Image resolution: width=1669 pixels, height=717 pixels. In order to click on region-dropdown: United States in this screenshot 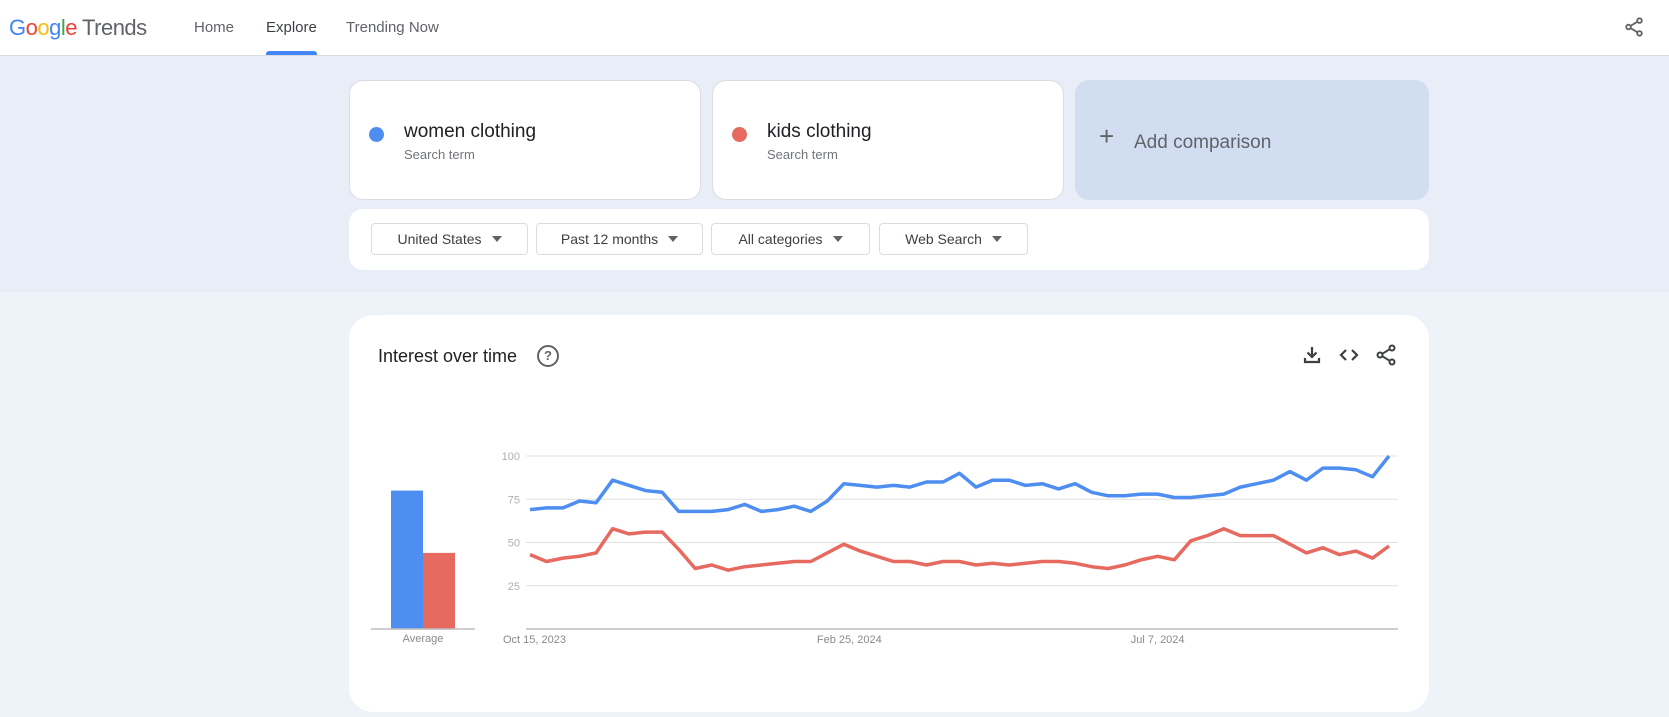, I will do `click(449, 239)`.